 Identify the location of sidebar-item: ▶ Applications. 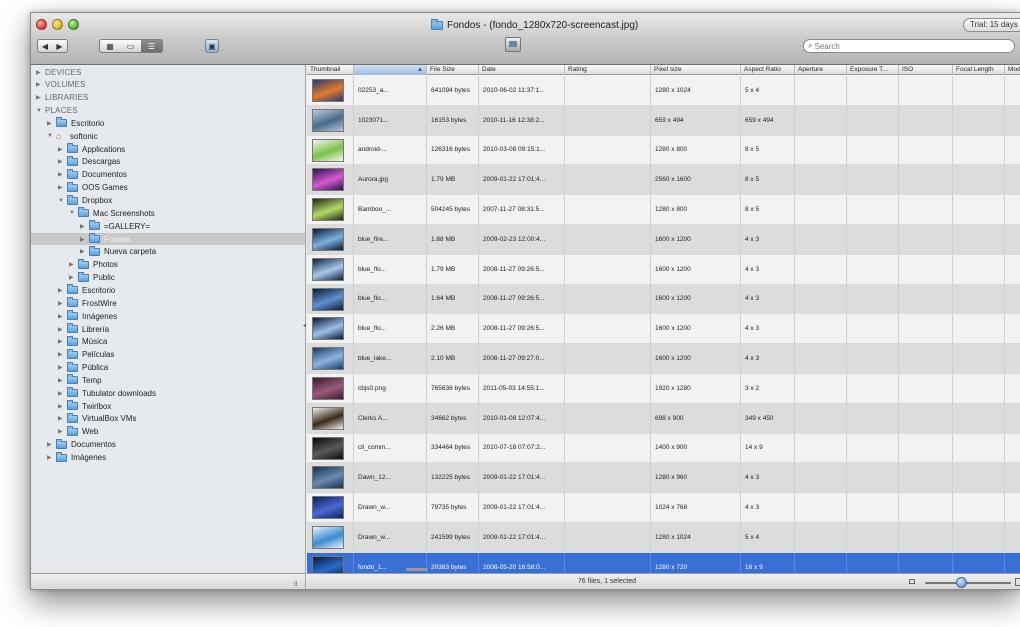
(168, 149).